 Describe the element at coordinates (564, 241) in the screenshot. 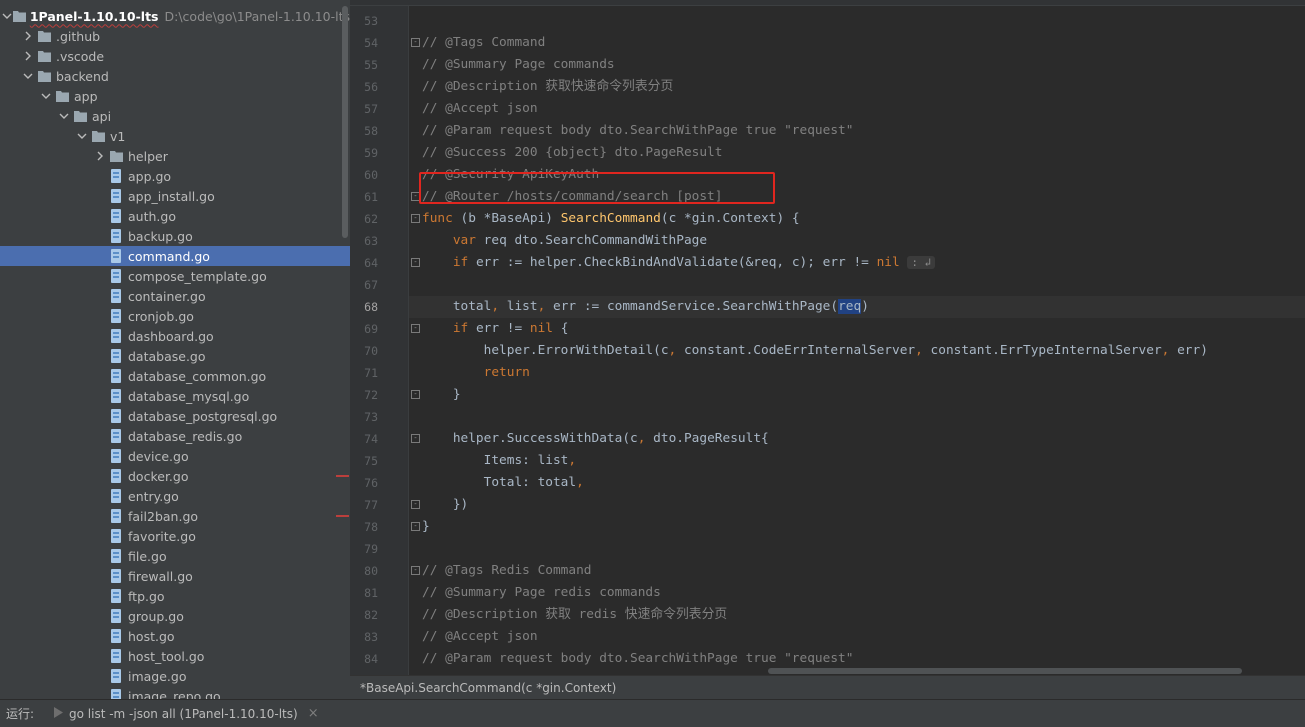

I see `code-line: var req dto.SearchCommandWithPage` at that location.